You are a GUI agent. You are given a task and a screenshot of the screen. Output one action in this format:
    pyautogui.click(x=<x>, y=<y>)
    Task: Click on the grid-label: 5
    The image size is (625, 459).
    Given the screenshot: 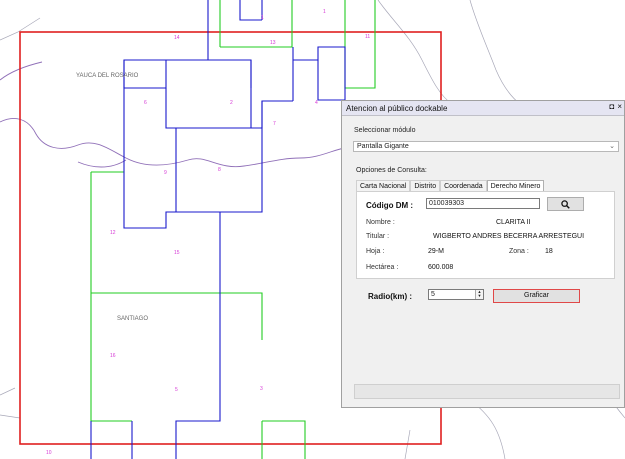 What is the action you would take?
    pyautogui.click(x=176, y=390)
    